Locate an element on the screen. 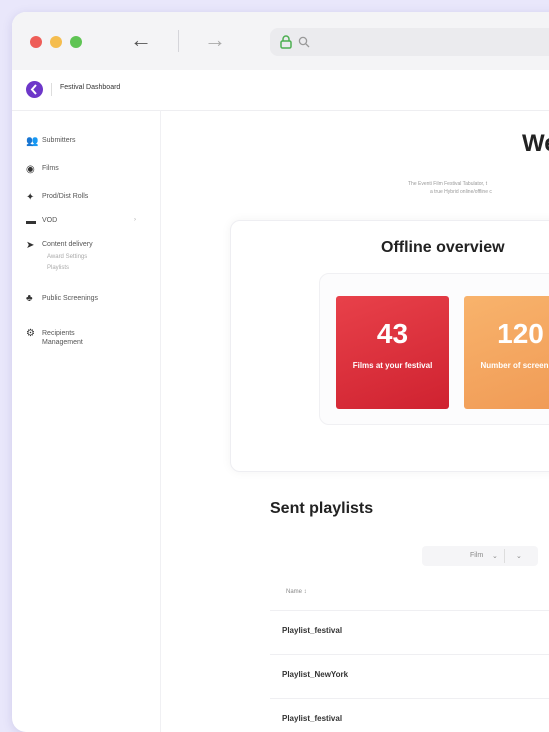 The height and width of the screenshot is (732, 549). intro-line: a true Hybrid online/offline c is located at coordinates (450, 192).